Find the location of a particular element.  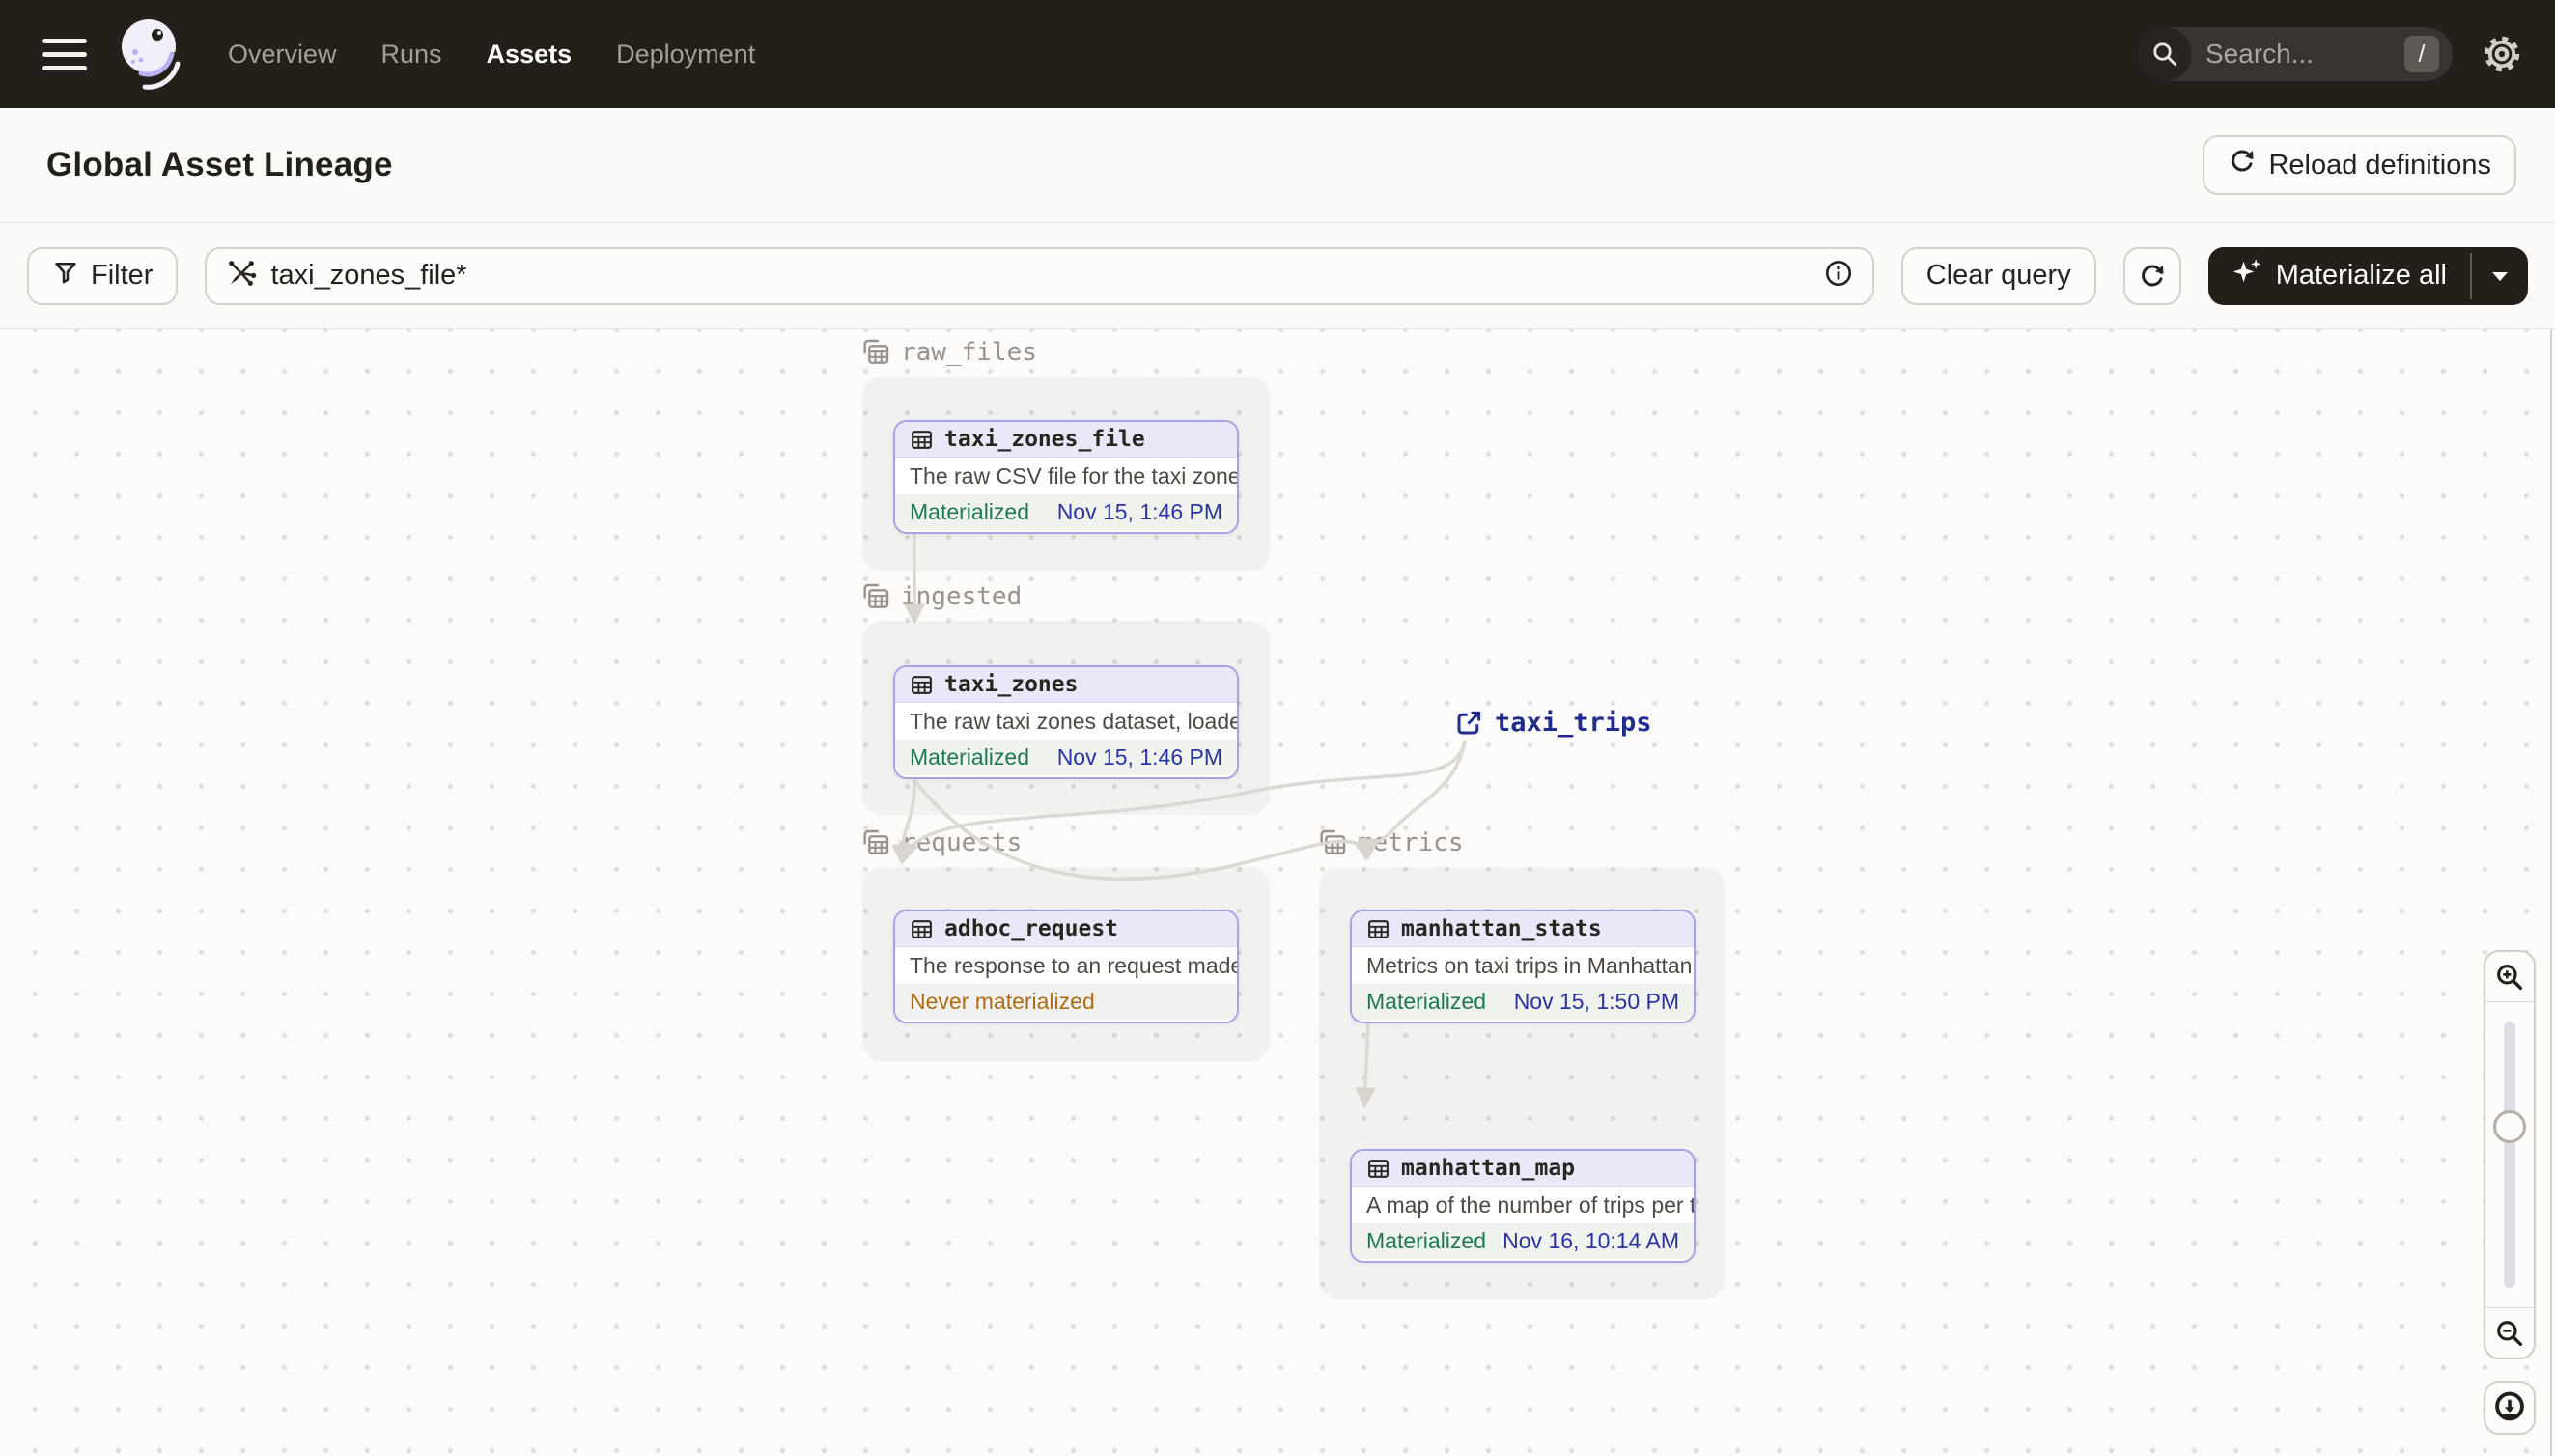

refresh-icon is located at coordinates (2242, 165).